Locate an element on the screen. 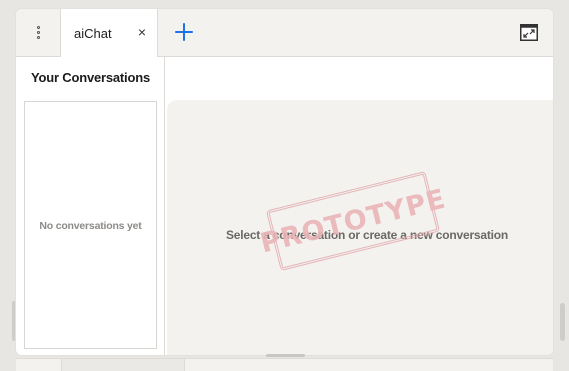  tab-bar: aiChat × is located at coordinates (284, 33).